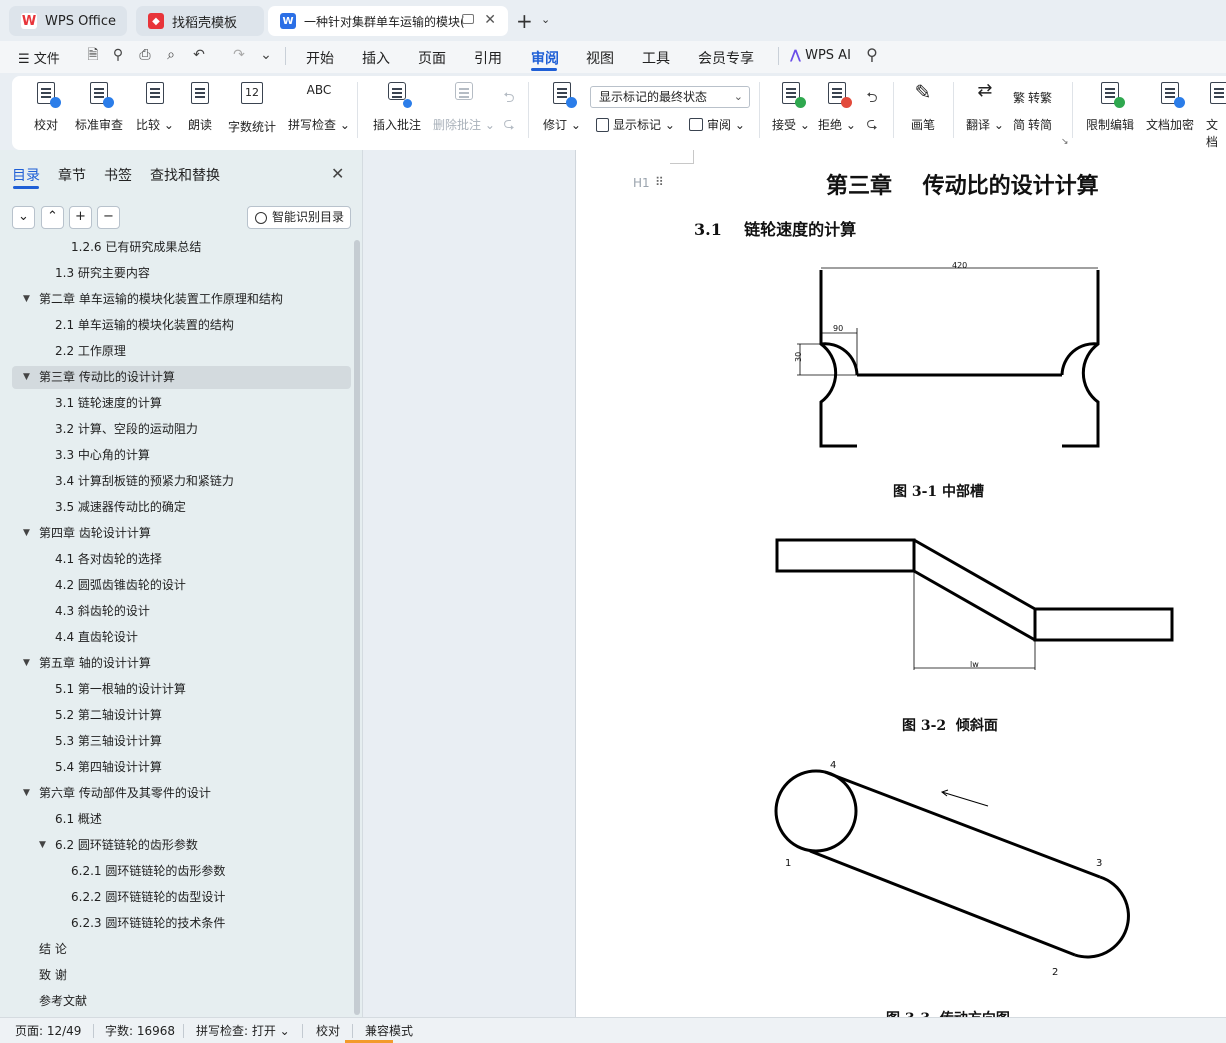  I want to click on toc-item: ▼ 第四章 齿轮设计计算, so click(181, 533).